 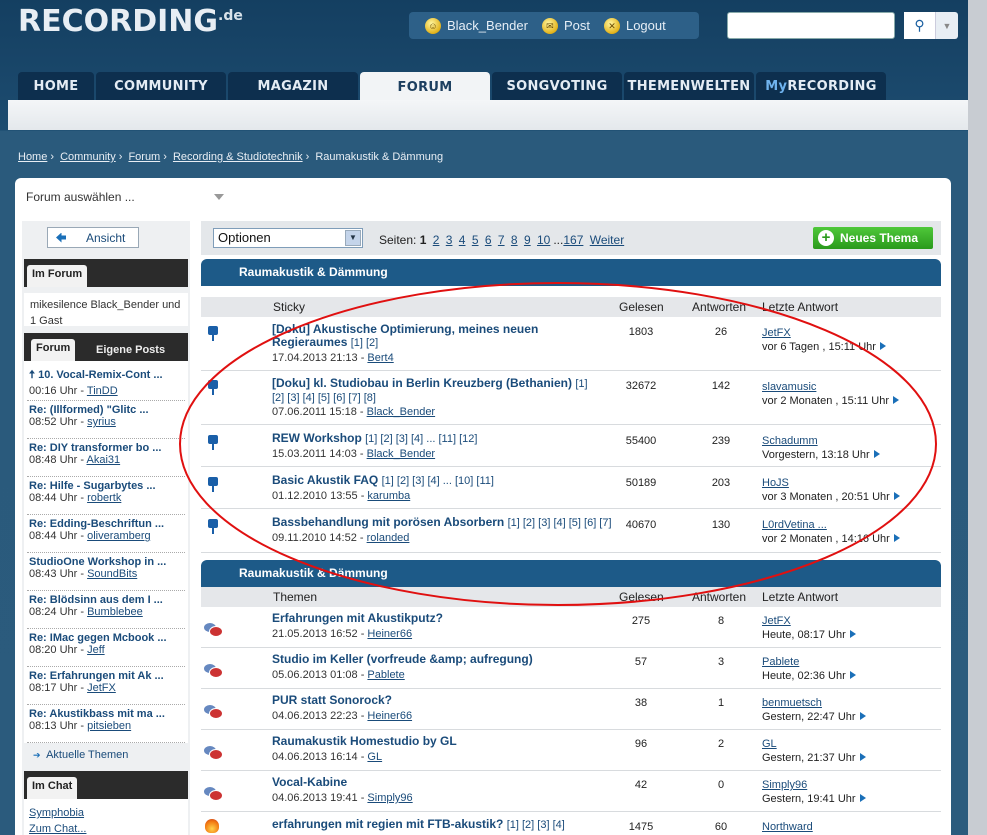 I want to click on page-link: 7, so click(x=501, y=240).